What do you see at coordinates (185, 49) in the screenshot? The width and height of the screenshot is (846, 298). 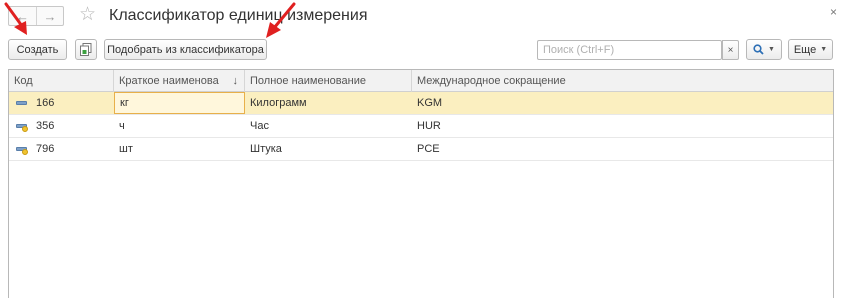 I see `pick-from-classifier-button: Подобрать из классификатора` at bounding box center [185, 49].